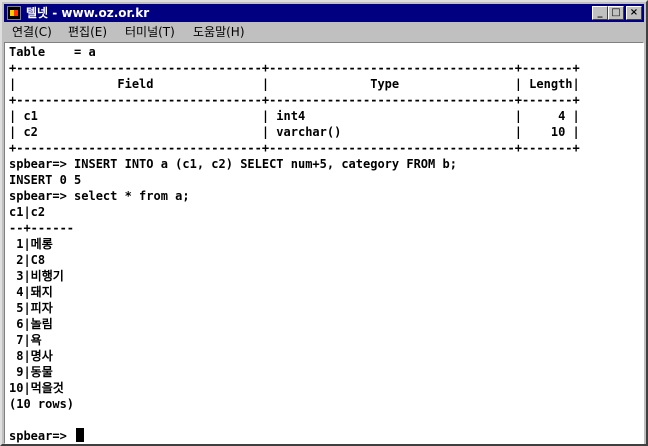 The image size is (648, 446). I want to click on text-cursor, so click(80, 435).